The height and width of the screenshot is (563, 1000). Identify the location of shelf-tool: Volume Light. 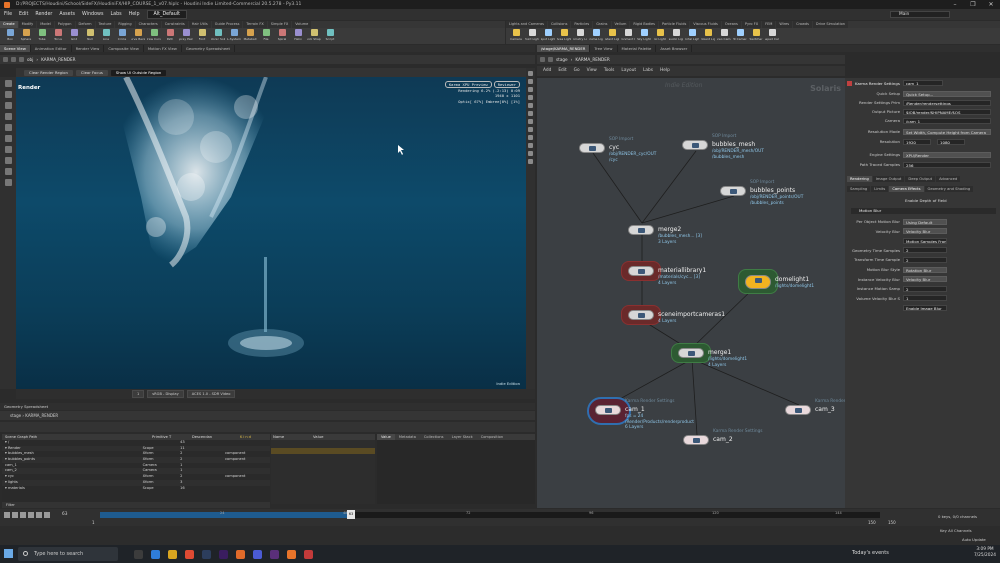
(596, 36).